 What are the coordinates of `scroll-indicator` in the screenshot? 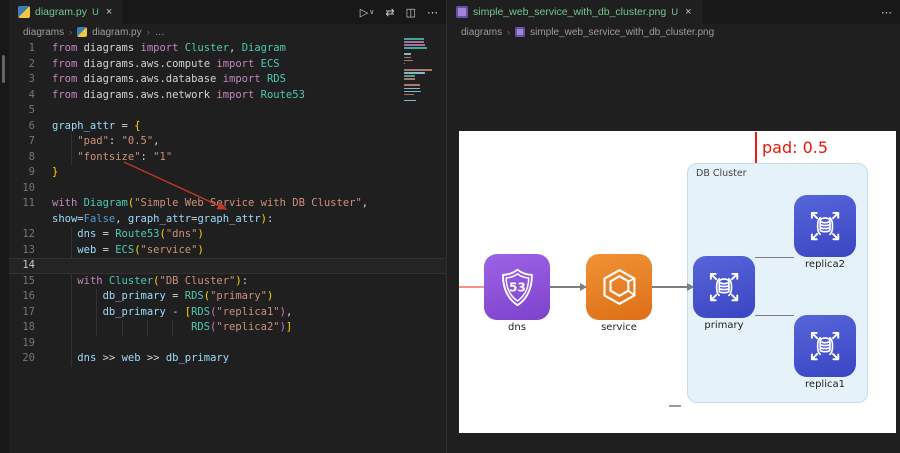 It's located at (3, 69).